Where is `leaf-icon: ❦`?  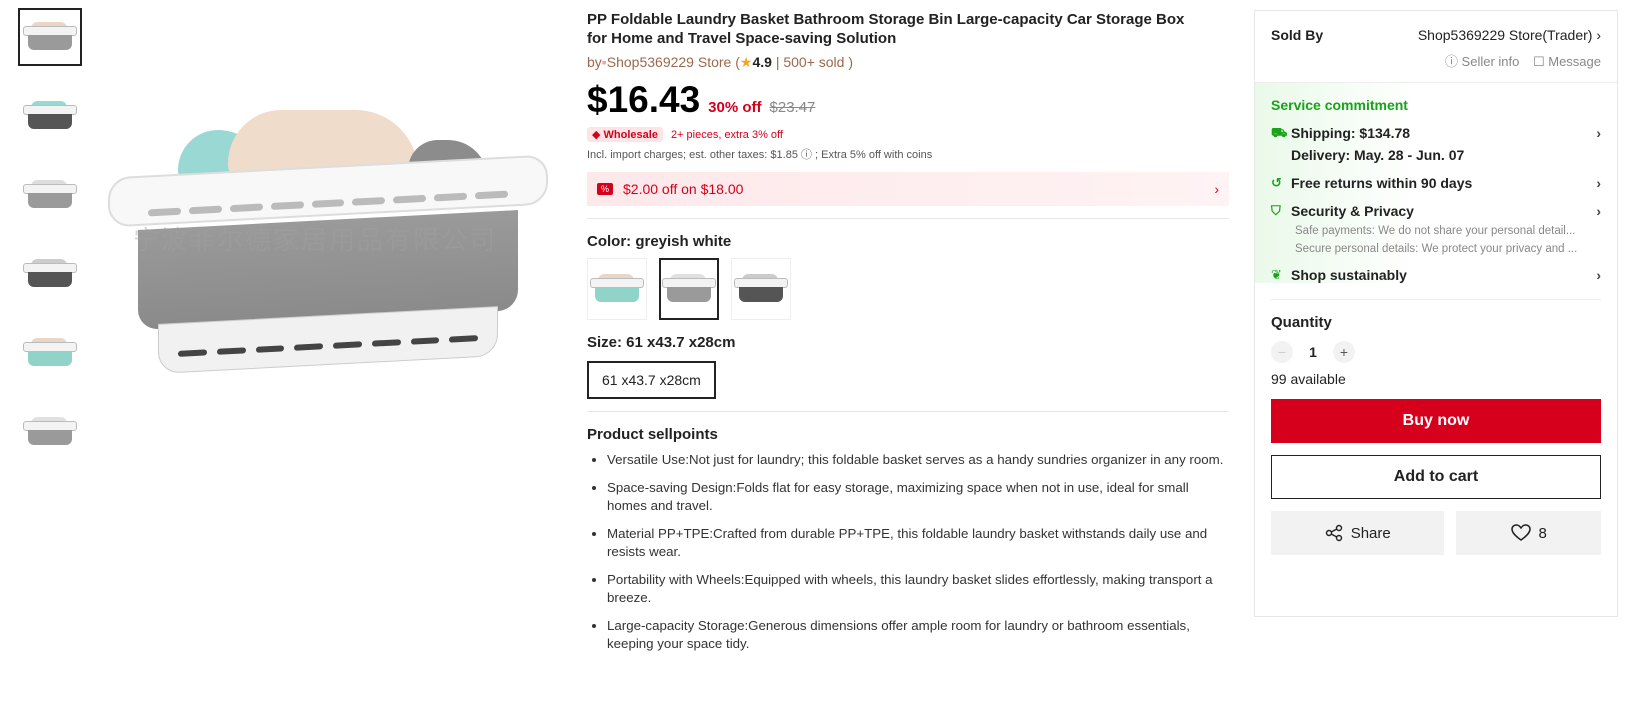 leaf-icon: ❦ is located at coordinates (1276, 274).